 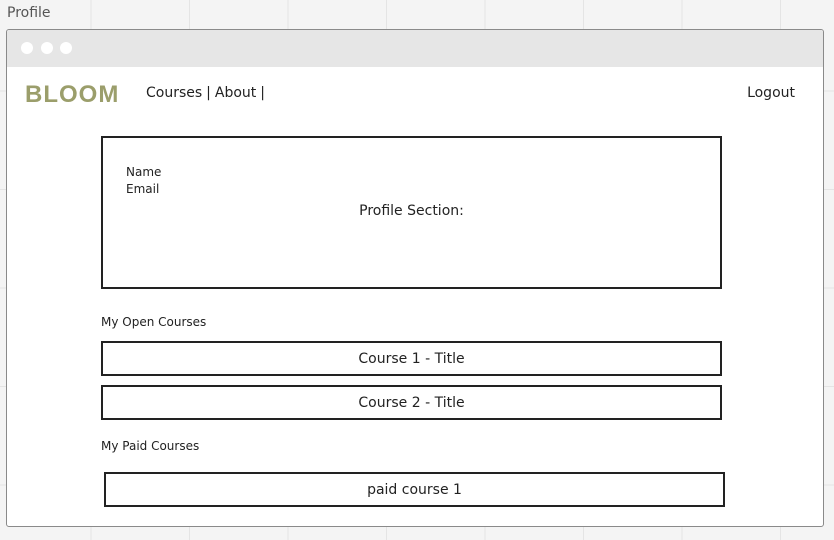 I want to click on profile-section-title: Profile Section:, so click(x=411, y=211).